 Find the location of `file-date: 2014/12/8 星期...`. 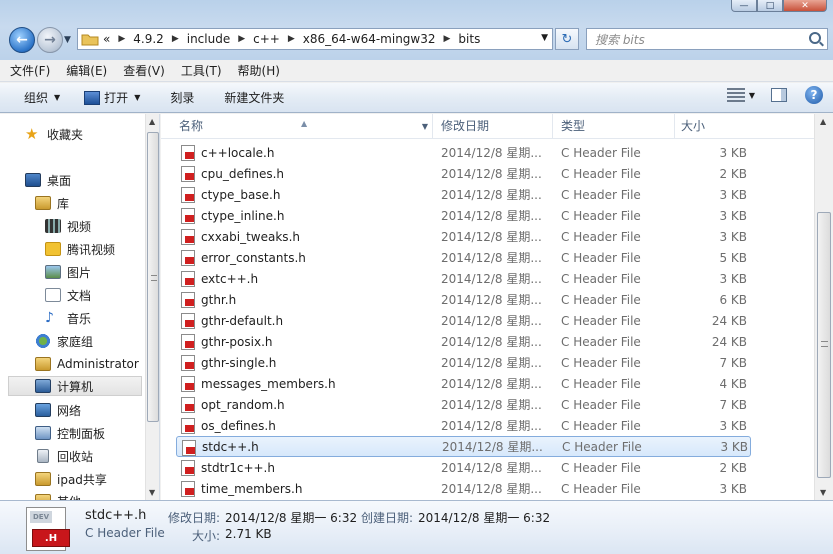

file-date: 2014/12/8 星期... is located at coordinates (491, 195).